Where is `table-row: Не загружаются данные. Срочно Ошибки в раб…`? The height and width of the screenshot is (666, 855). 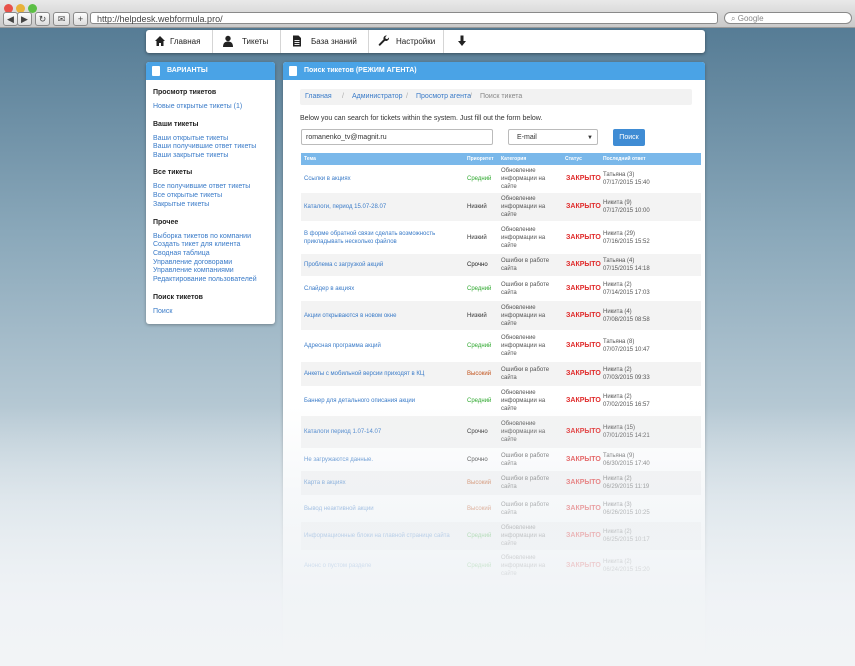
table-row: Не загружаются данные. Срочно Ошибки в раб… is located at coordinates (501, 459).